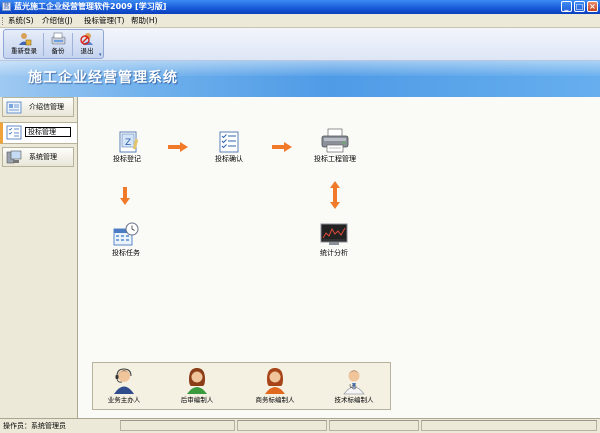 The width and height of the screenshot is (600, 433). What do you see at coordinates (354, 400) in the screenshot?
I see `role-label: 技术标编制人` at bounding box center [354, 400].